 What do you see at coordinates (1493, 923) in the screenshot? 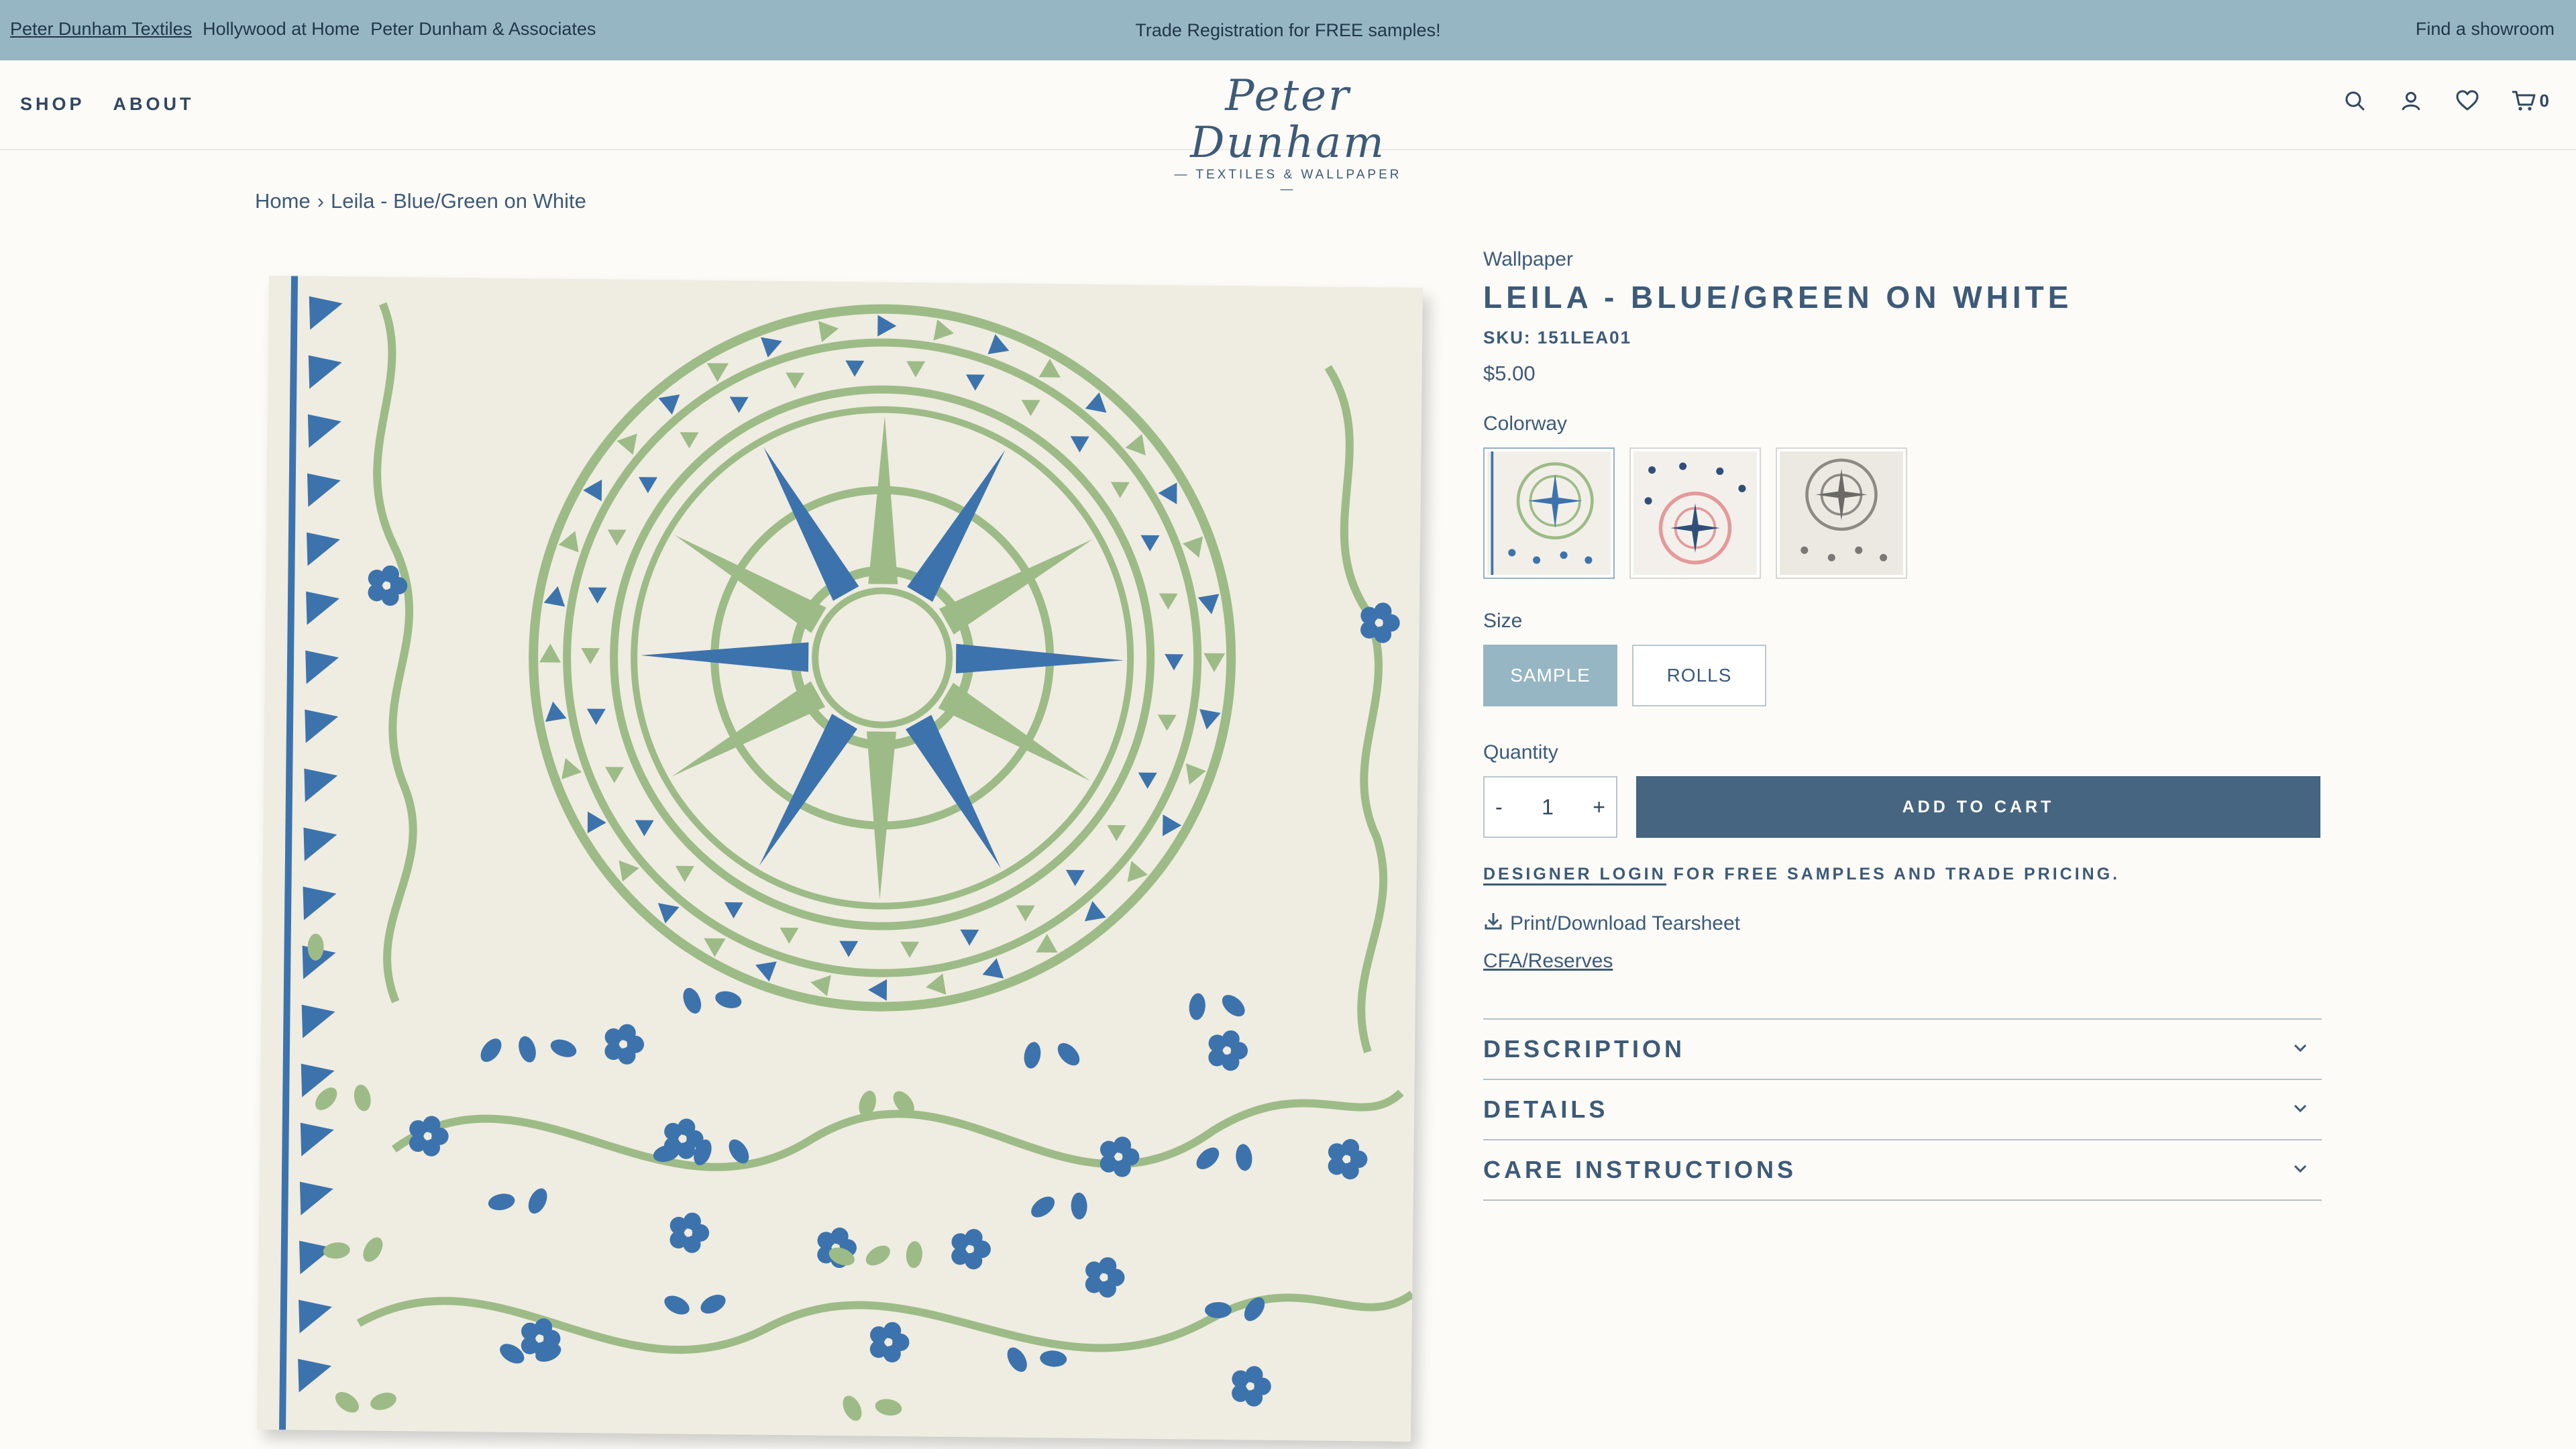
I see `download-icon` at bounding box center [1493, 923].